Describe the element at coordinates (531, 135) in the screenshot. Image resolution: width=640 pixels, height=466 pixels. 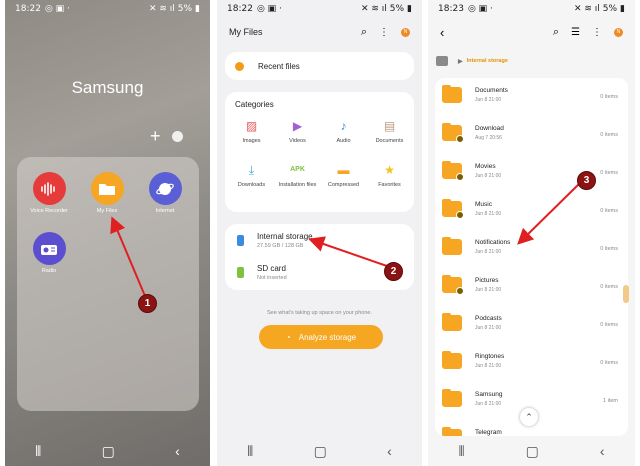
I see `folder-row-download: Download Aug 7 20:56 0 items` at that location.